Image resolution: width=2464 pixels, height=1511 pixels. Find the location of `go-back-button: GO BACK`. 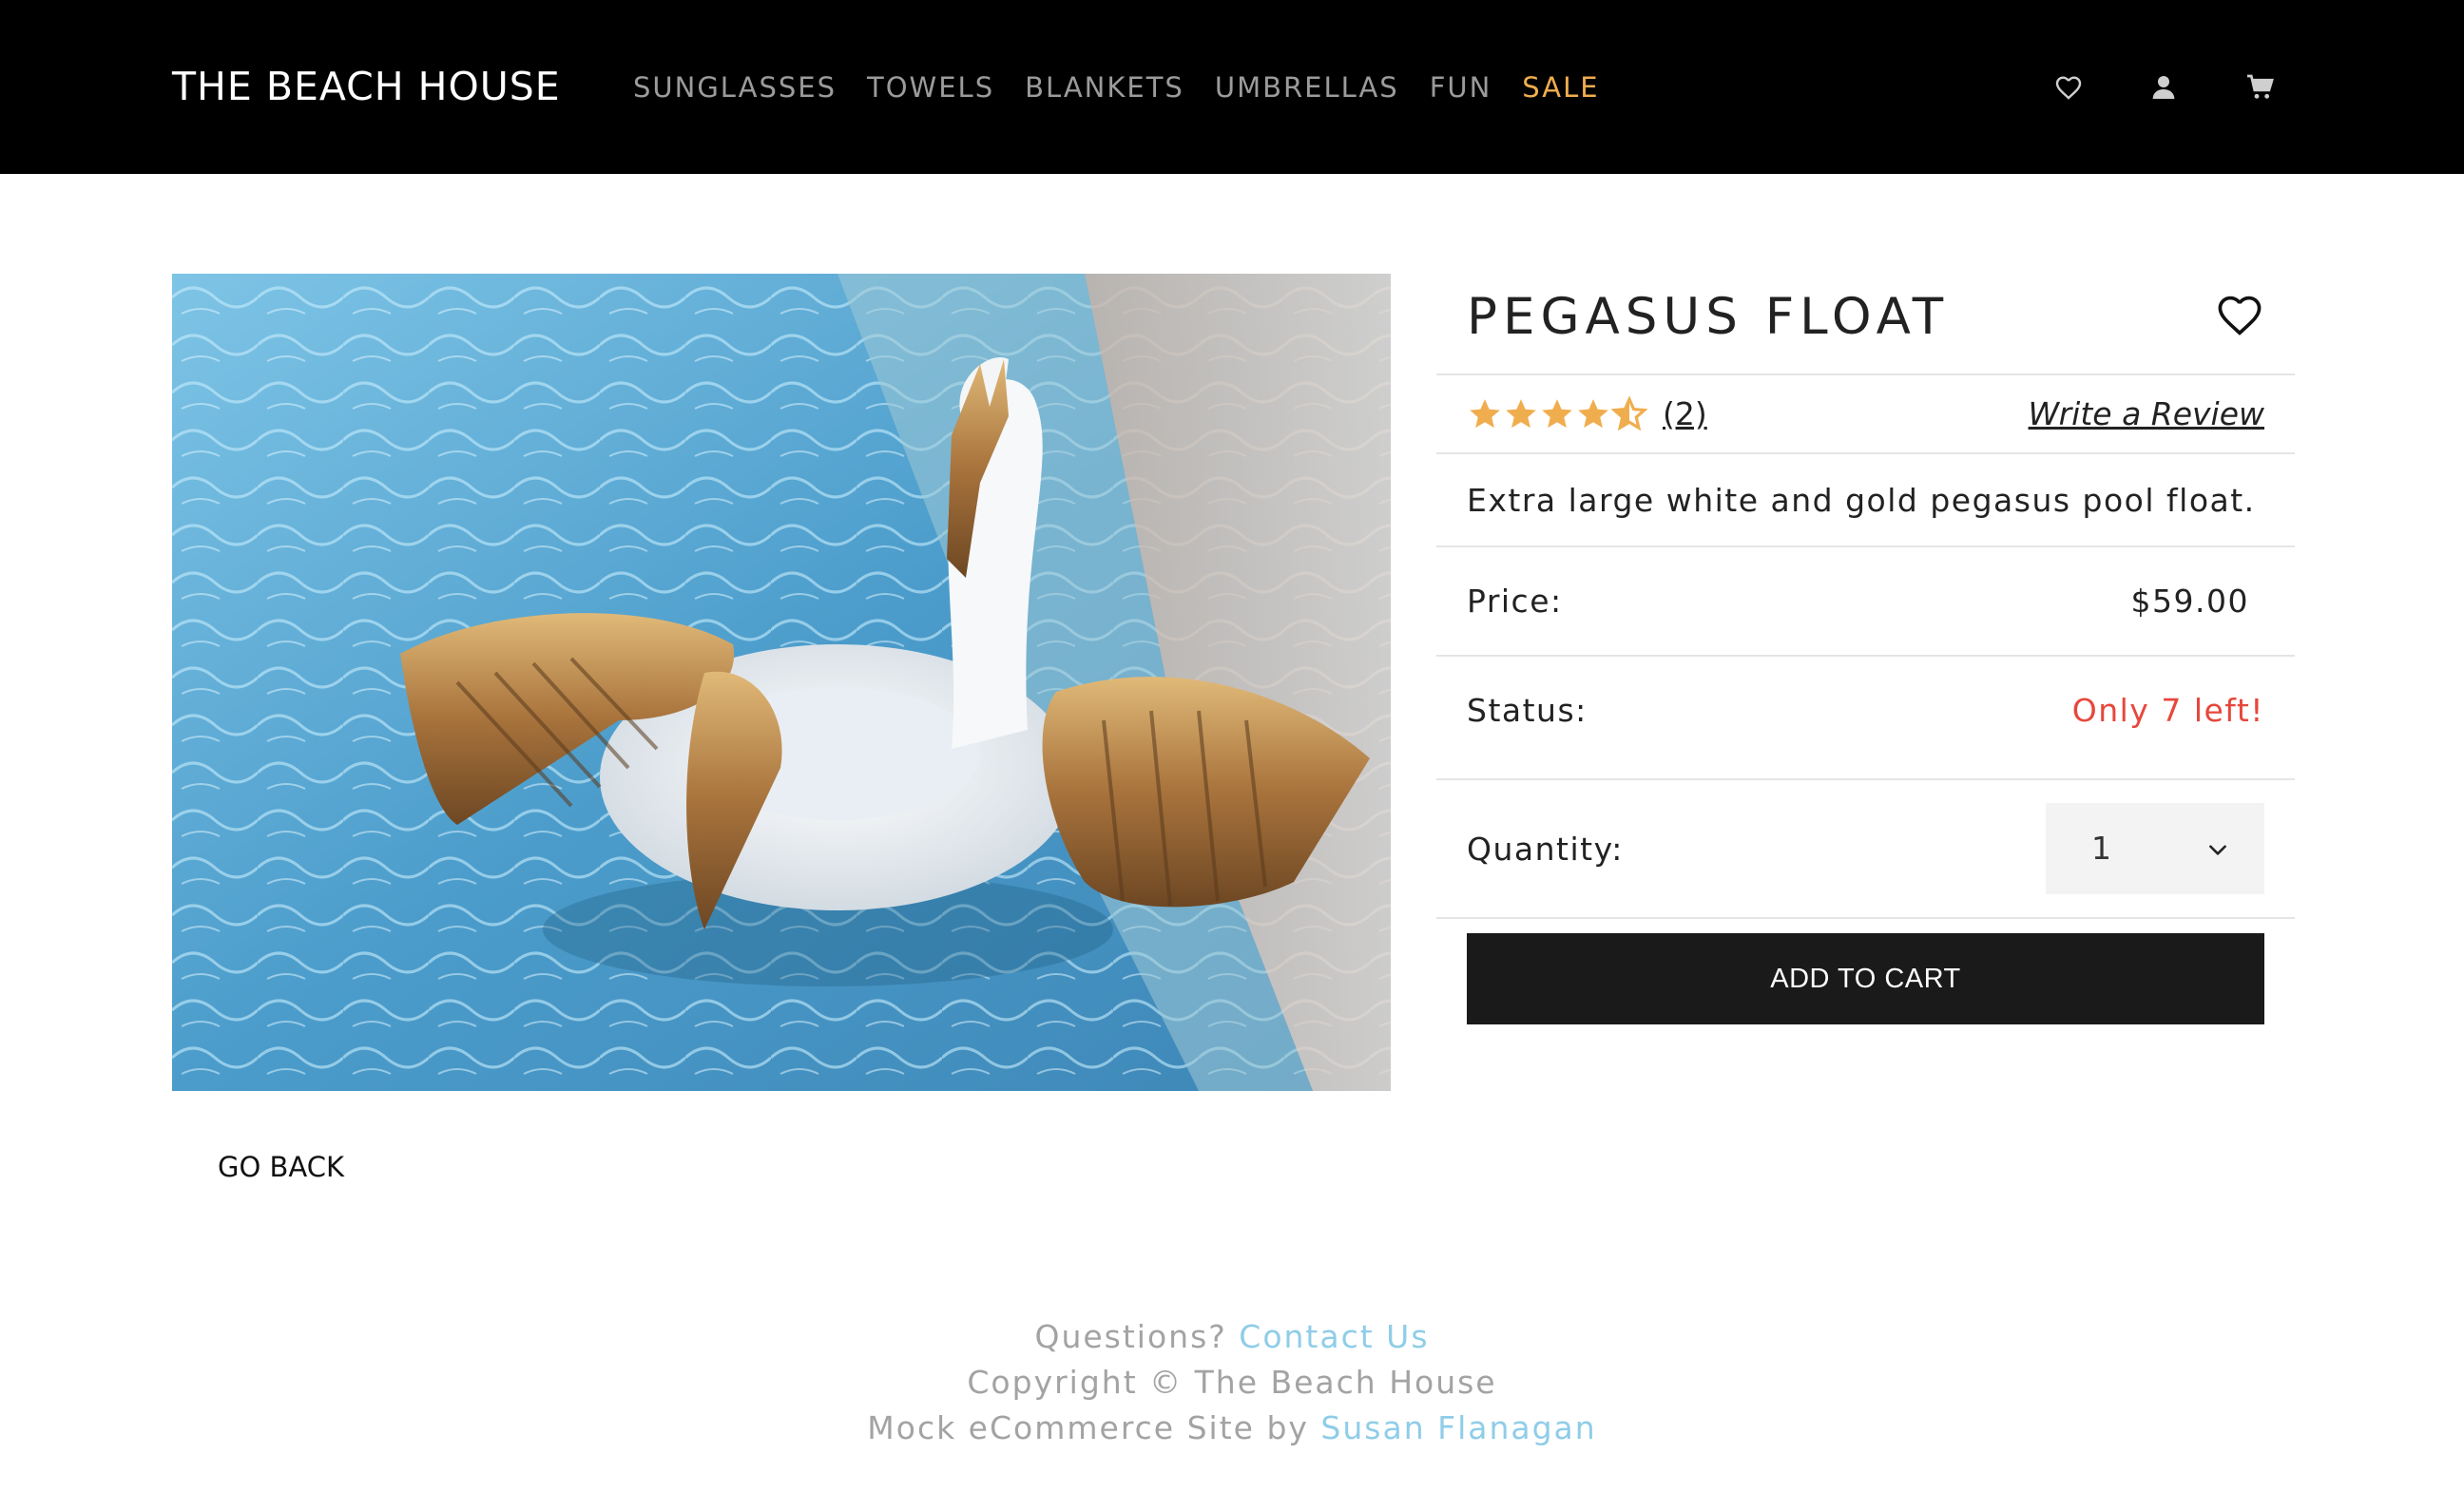

go-back-button: GO BACK is located at coordinates (281, 1167).